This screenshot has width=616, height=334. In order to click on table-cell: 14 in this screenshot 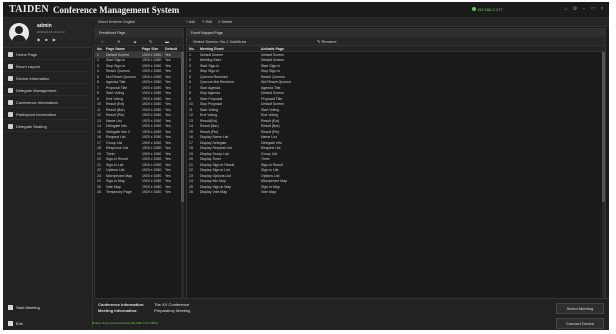, I will do `click(99, 126)`.